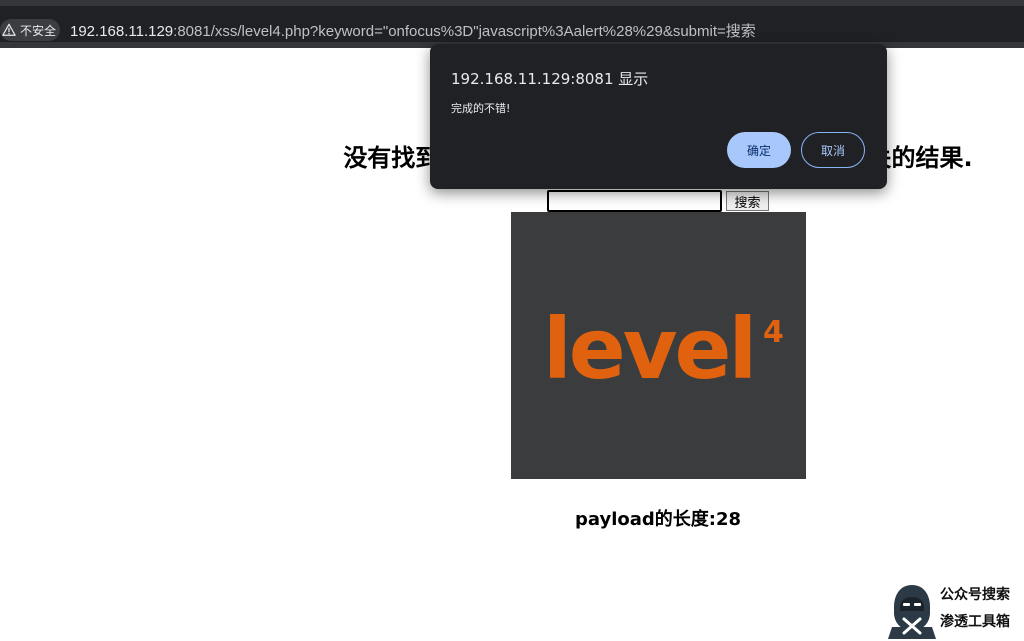  Describe the element at coordinates (9, 29) in the screenshot. I see `warning-icon` at that location.